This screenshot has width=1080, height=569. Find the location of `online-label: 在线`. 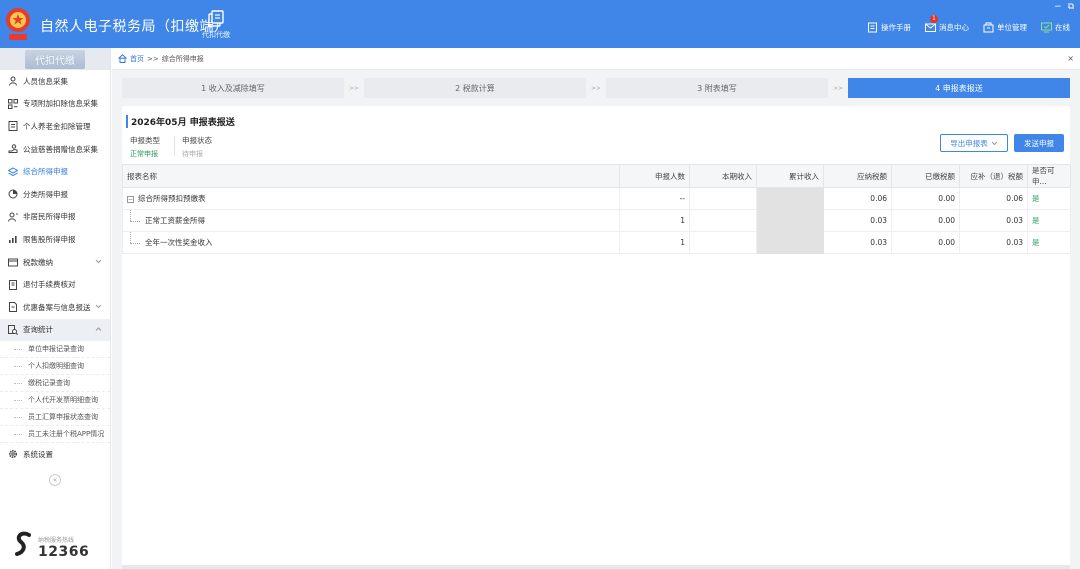

online-label: 在线 is located at coordinates (1062, 27).